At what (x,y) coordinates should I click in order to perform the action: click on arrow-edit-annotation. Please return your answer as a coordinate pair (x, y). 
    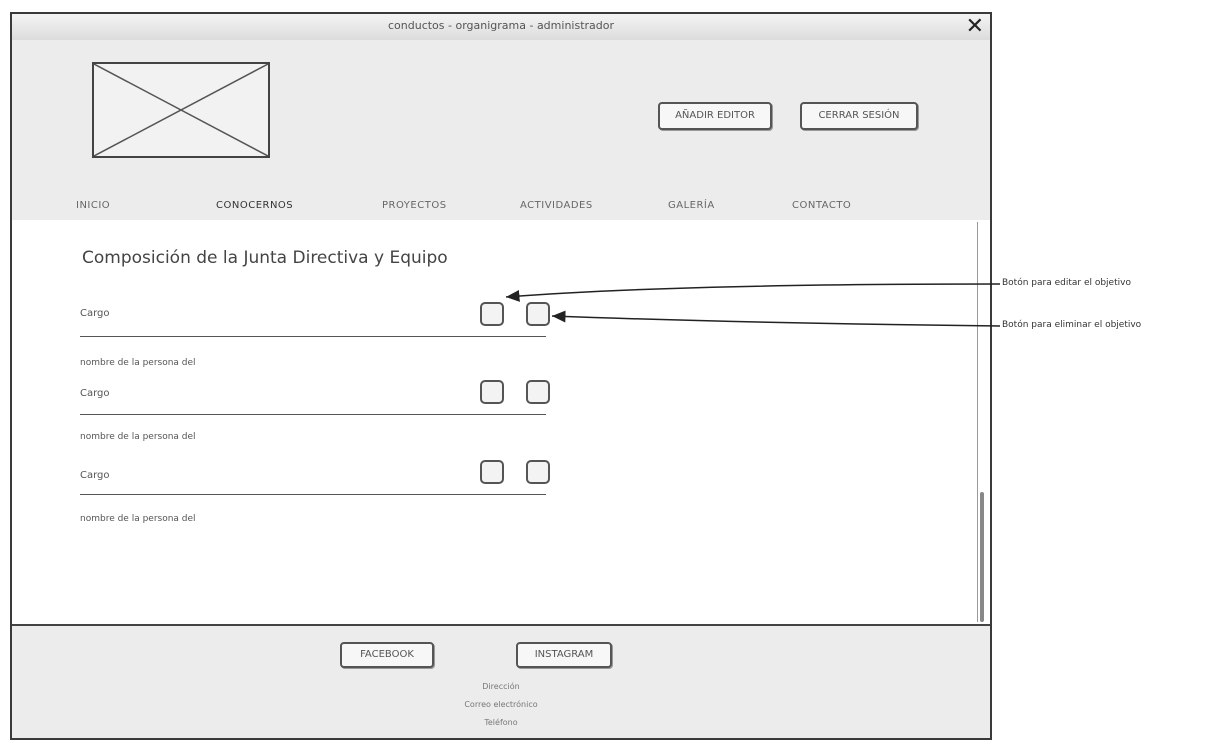
    Looking at the image, I should click on (753, 292).